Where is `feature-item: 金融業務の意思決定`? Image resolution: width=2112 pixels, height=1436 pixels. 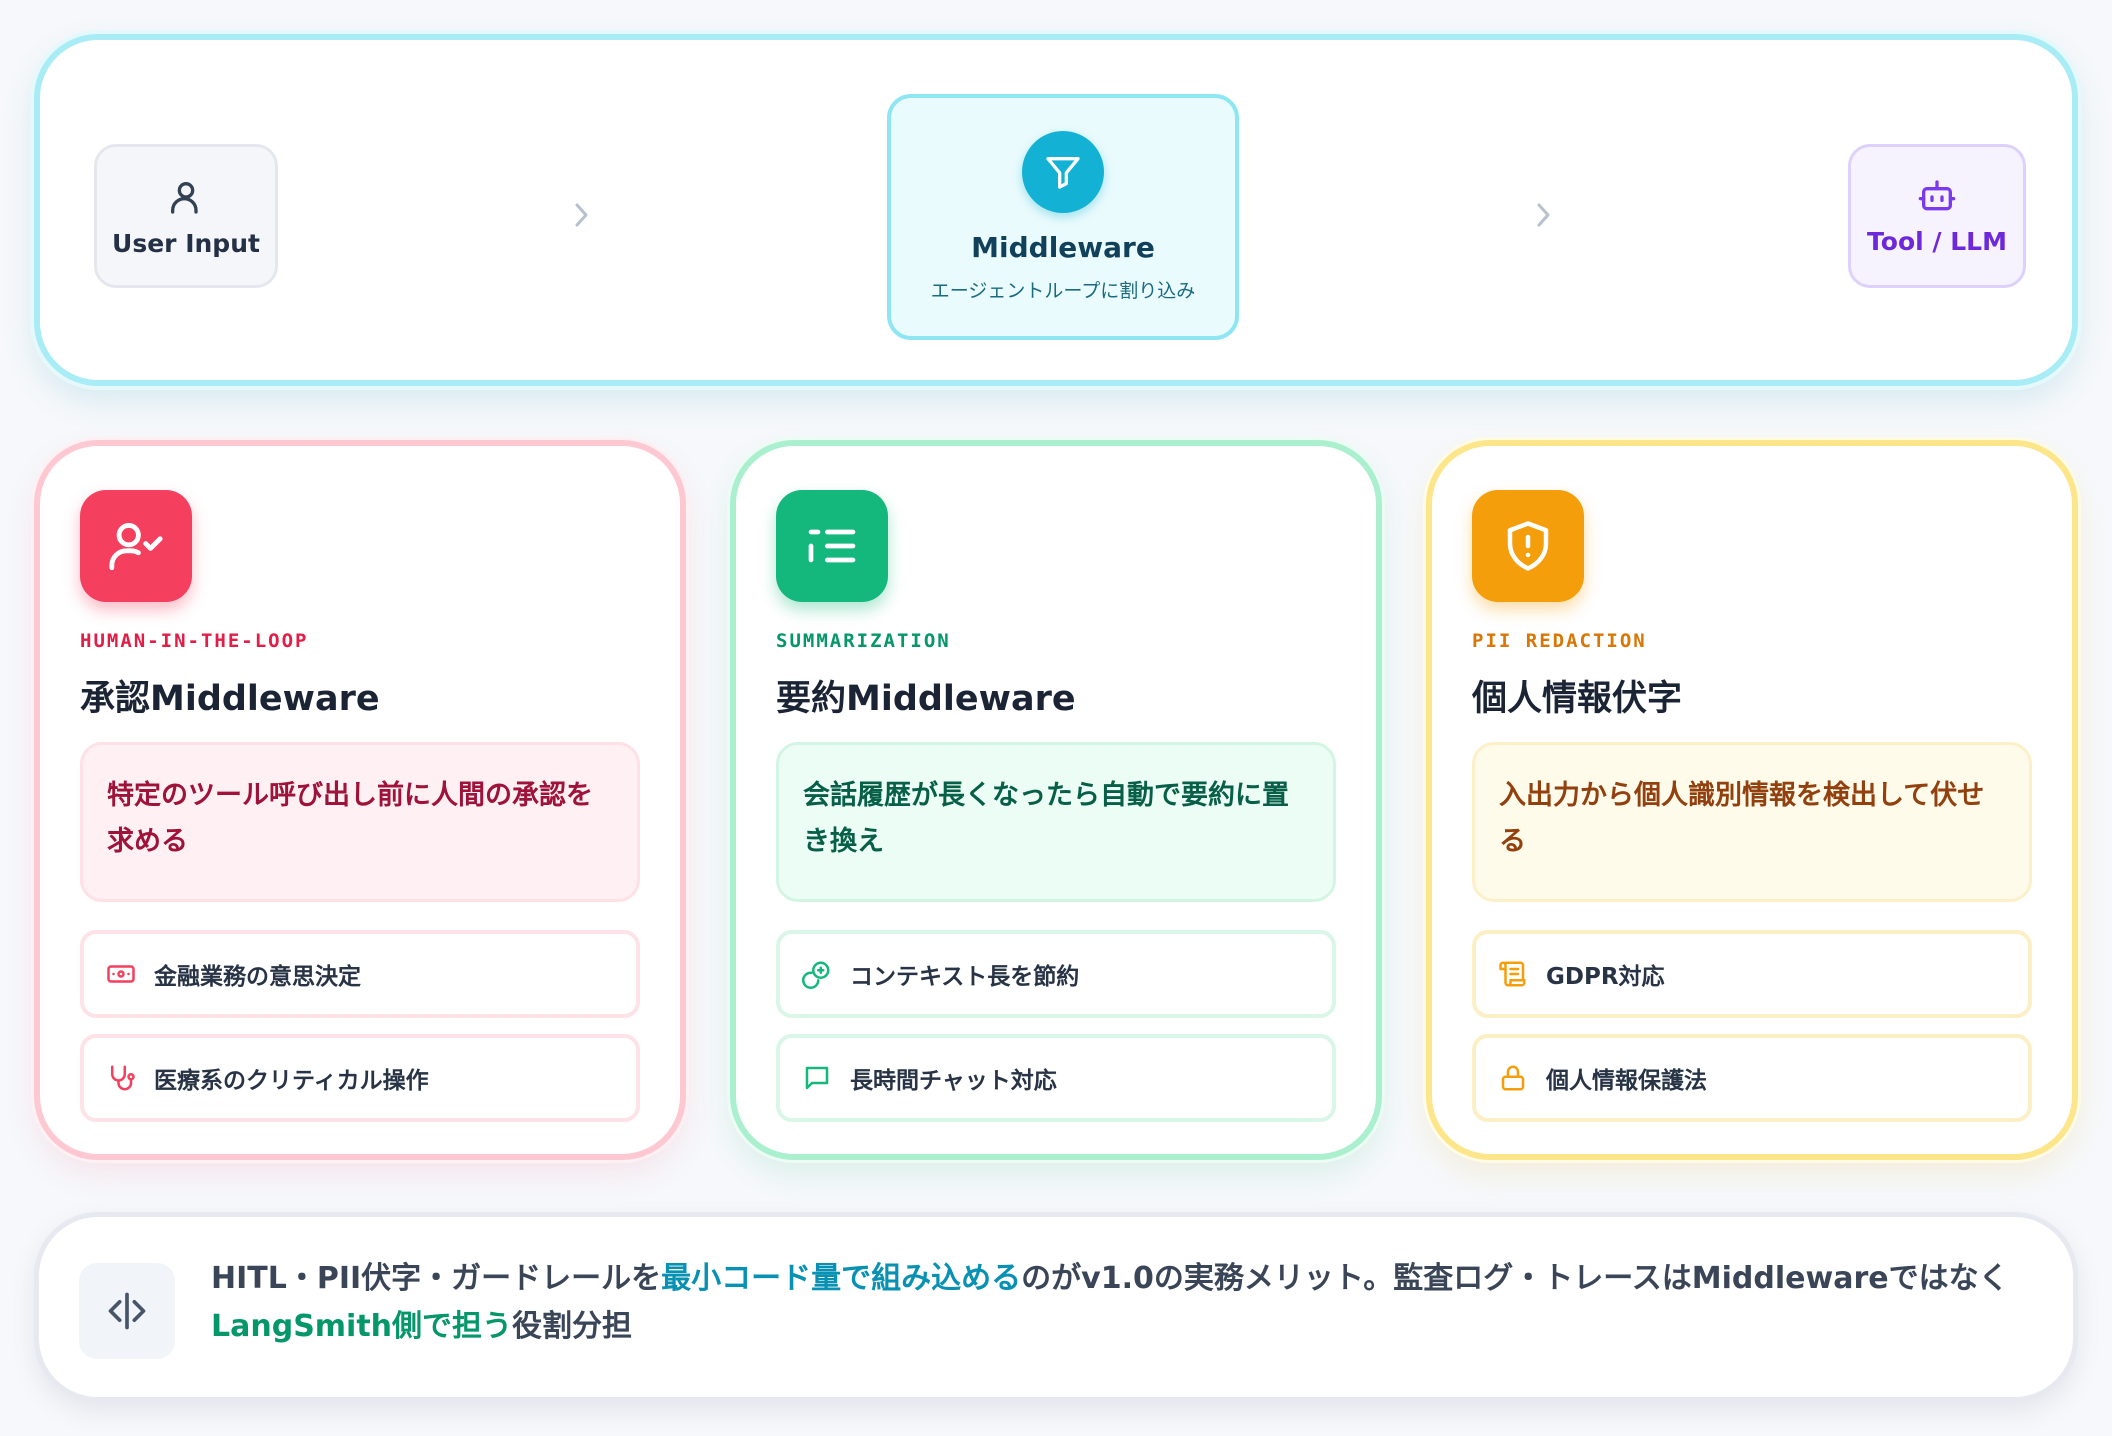 feature-item: 金融業務の意思決定 is located at coordinates (360, 974).